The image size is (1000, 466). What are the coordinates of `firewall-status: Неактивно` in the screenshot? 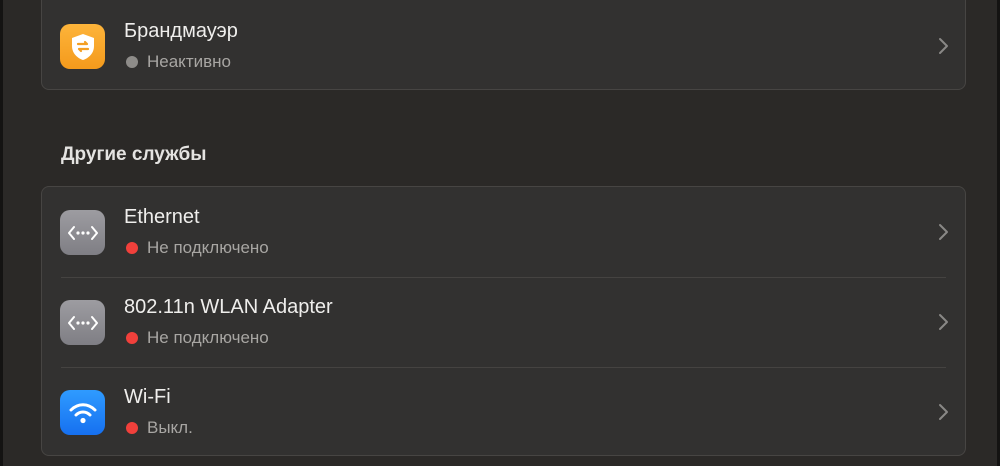 It's located at (178, 62).